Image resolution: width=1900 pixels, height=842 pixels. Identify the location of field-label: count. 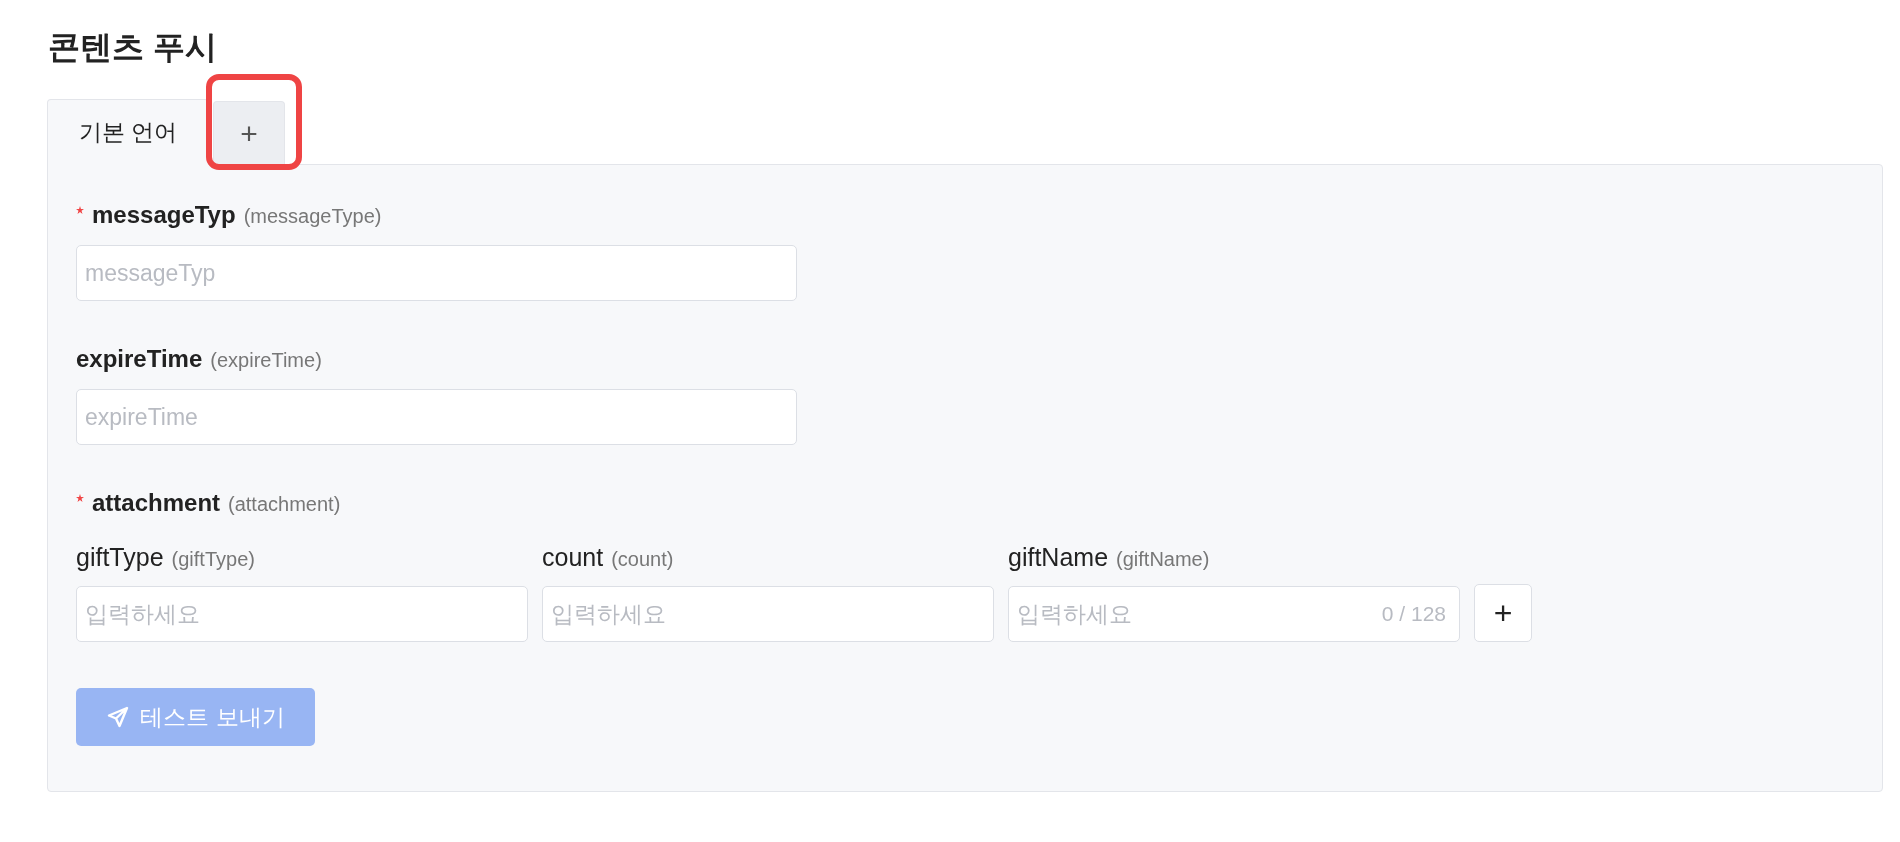
(573, 557).